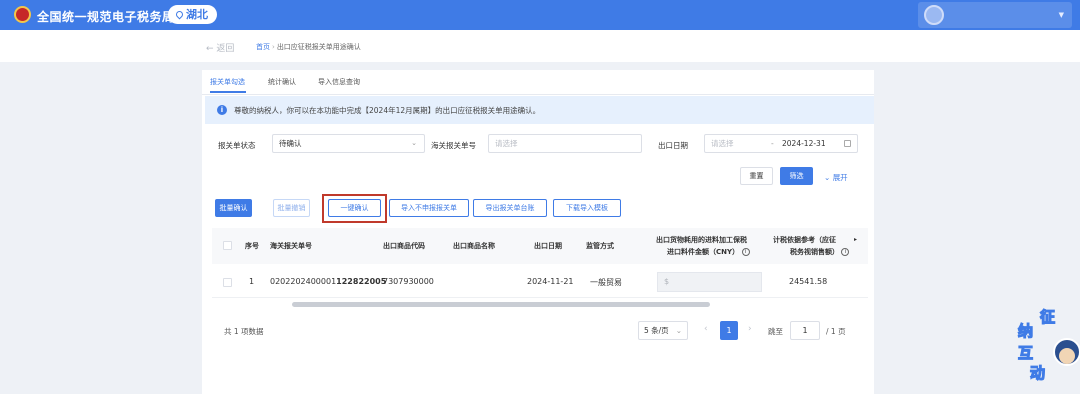  I want to click on cell-index: 1, so click(252, 281).